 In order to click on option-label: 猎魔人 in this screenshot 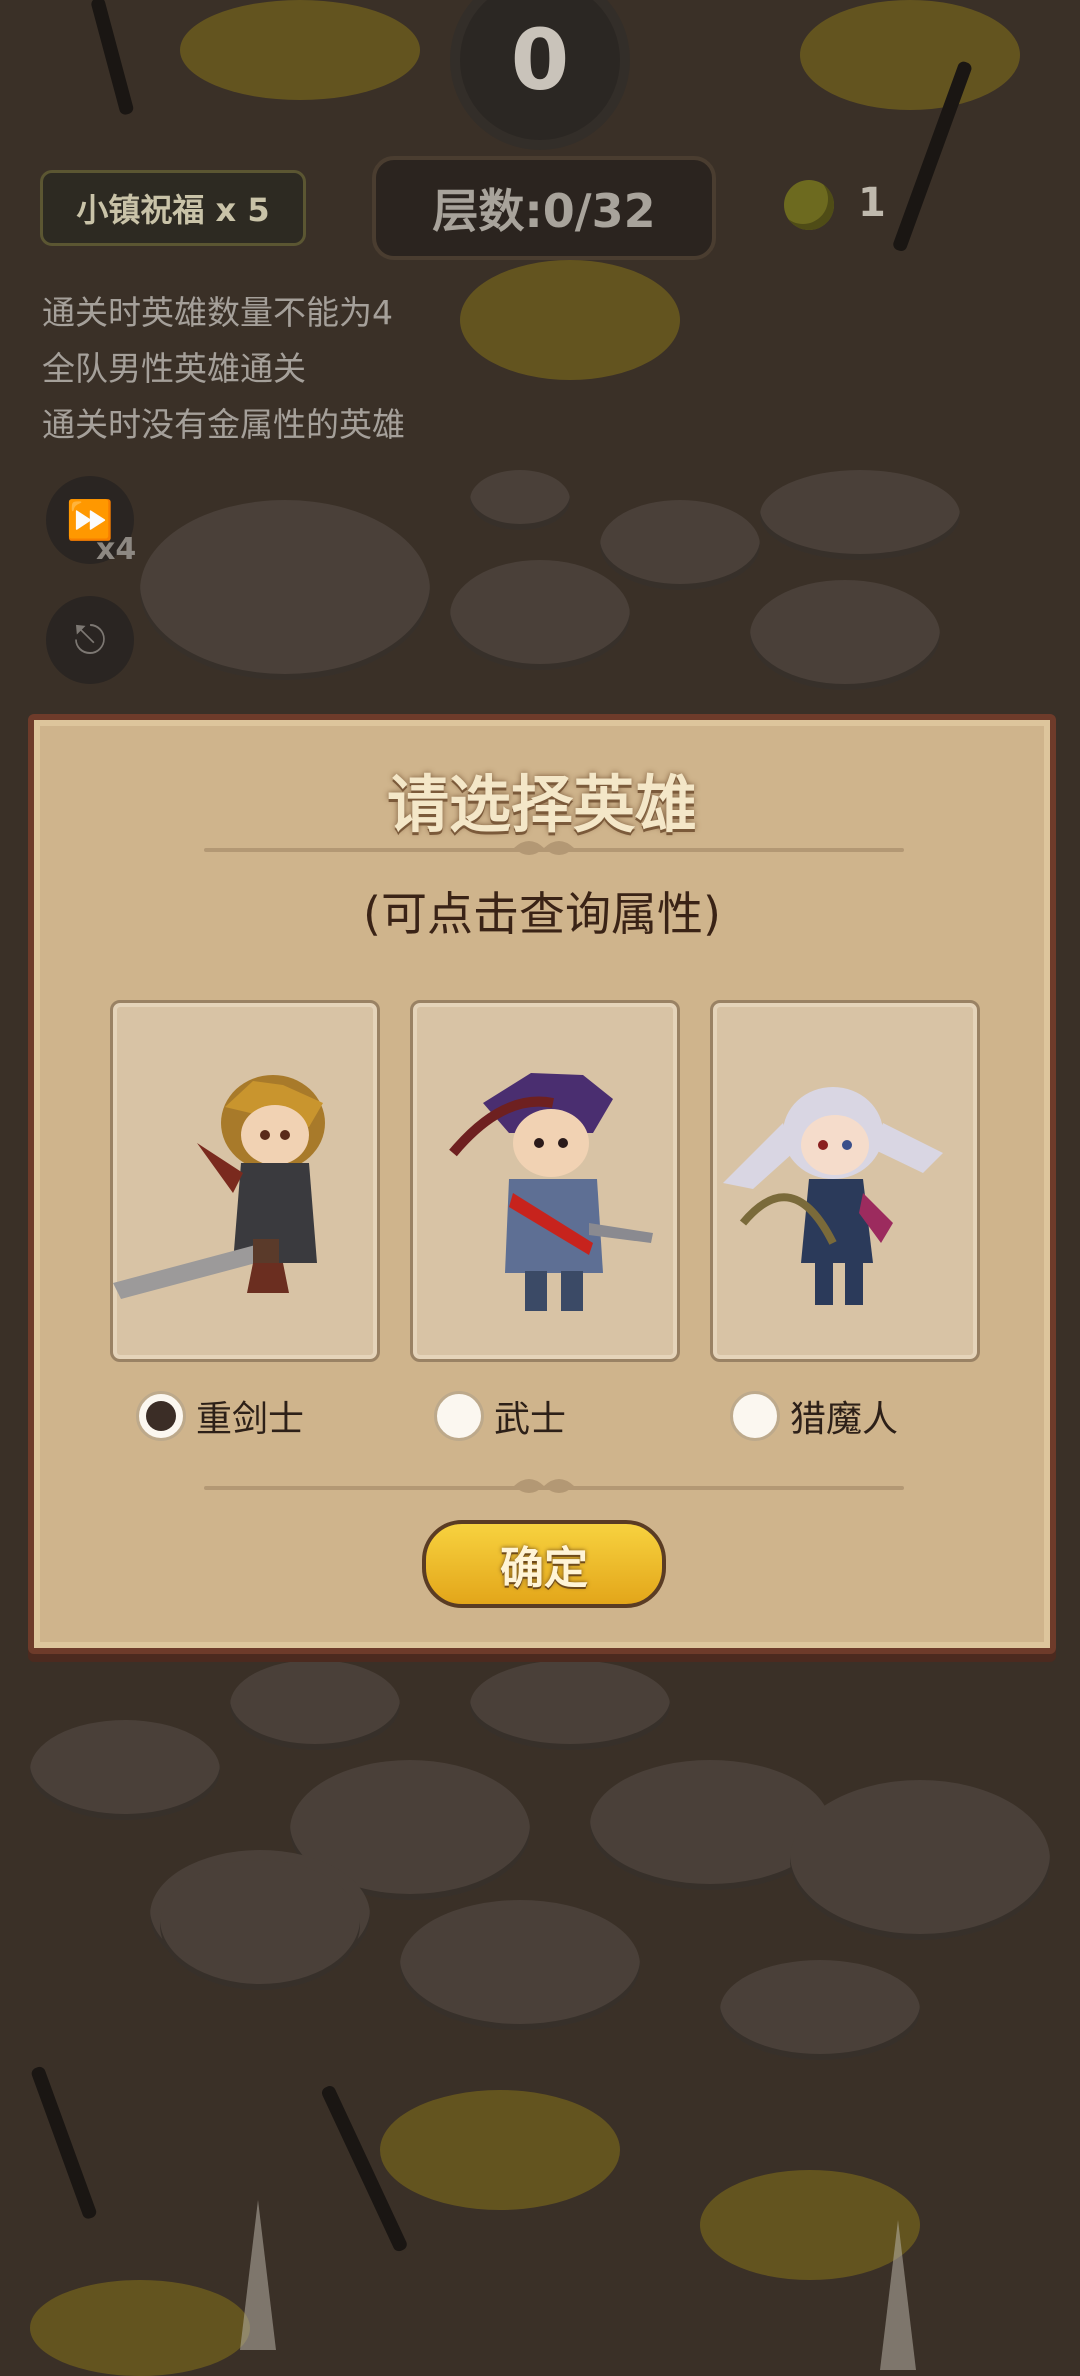, I will do `click(844, 1419)`.